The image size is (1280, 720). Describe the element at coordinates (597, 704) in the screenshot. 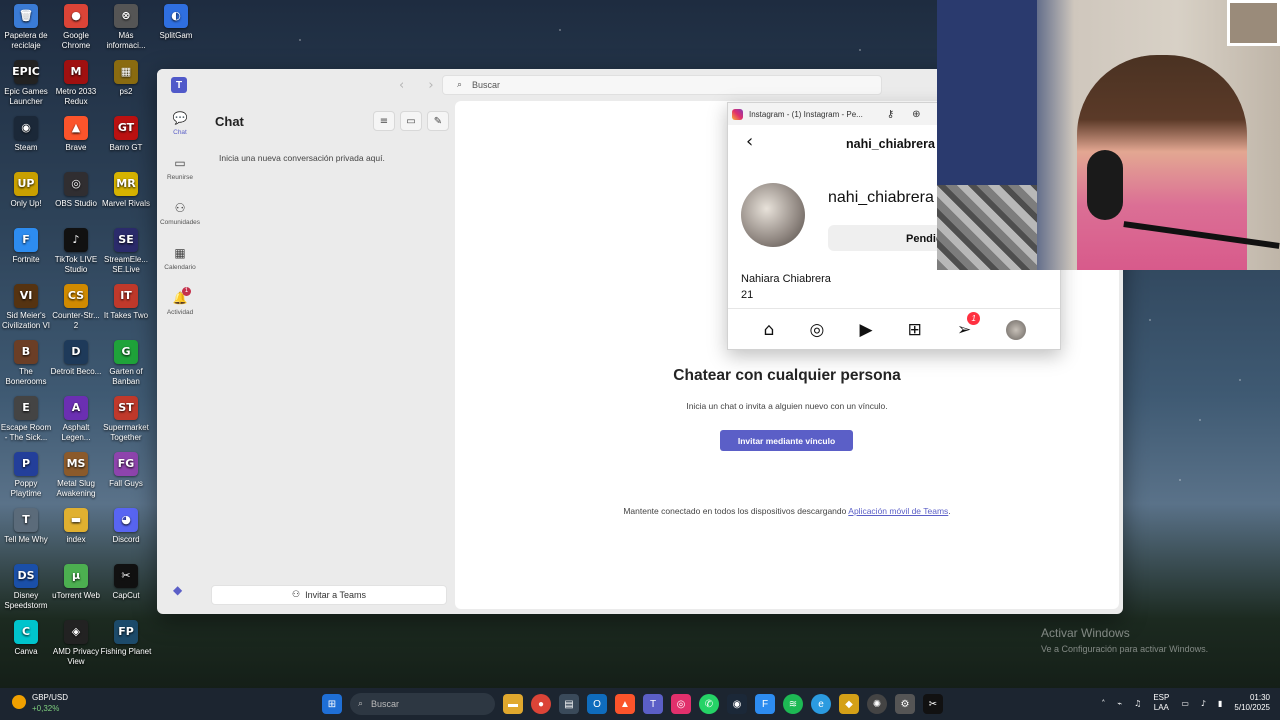

I see `outlook-icon: O` at that location.